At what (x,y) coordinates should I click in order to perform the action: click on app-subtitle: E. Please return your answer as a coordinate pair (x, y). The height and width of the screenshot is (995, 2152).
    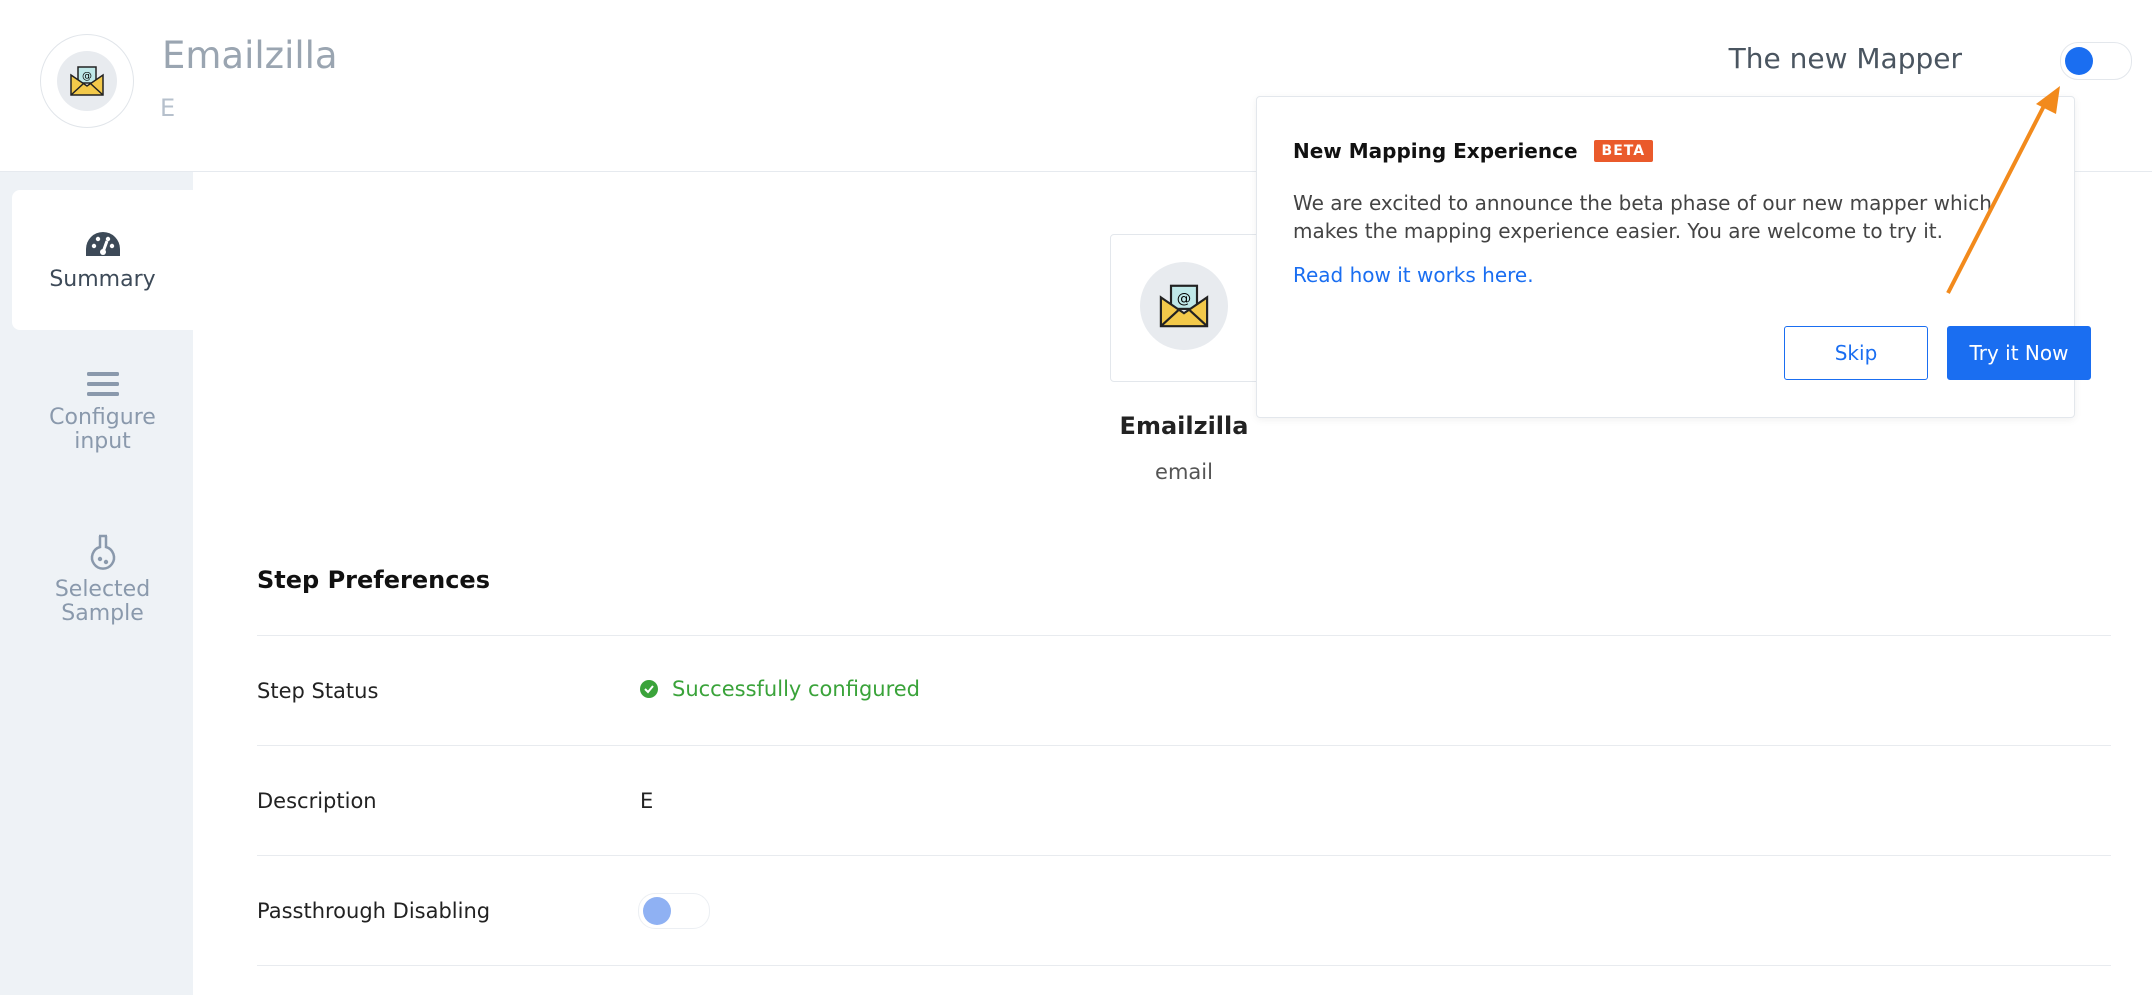
    Looking at the image, I should click on (168, 108).